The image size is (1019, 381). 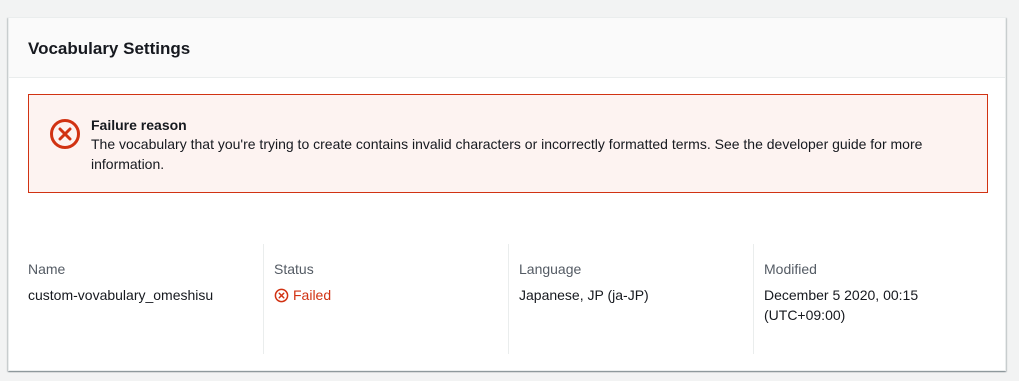 I want to click on status-label: Status, so click(x=294, y=269).